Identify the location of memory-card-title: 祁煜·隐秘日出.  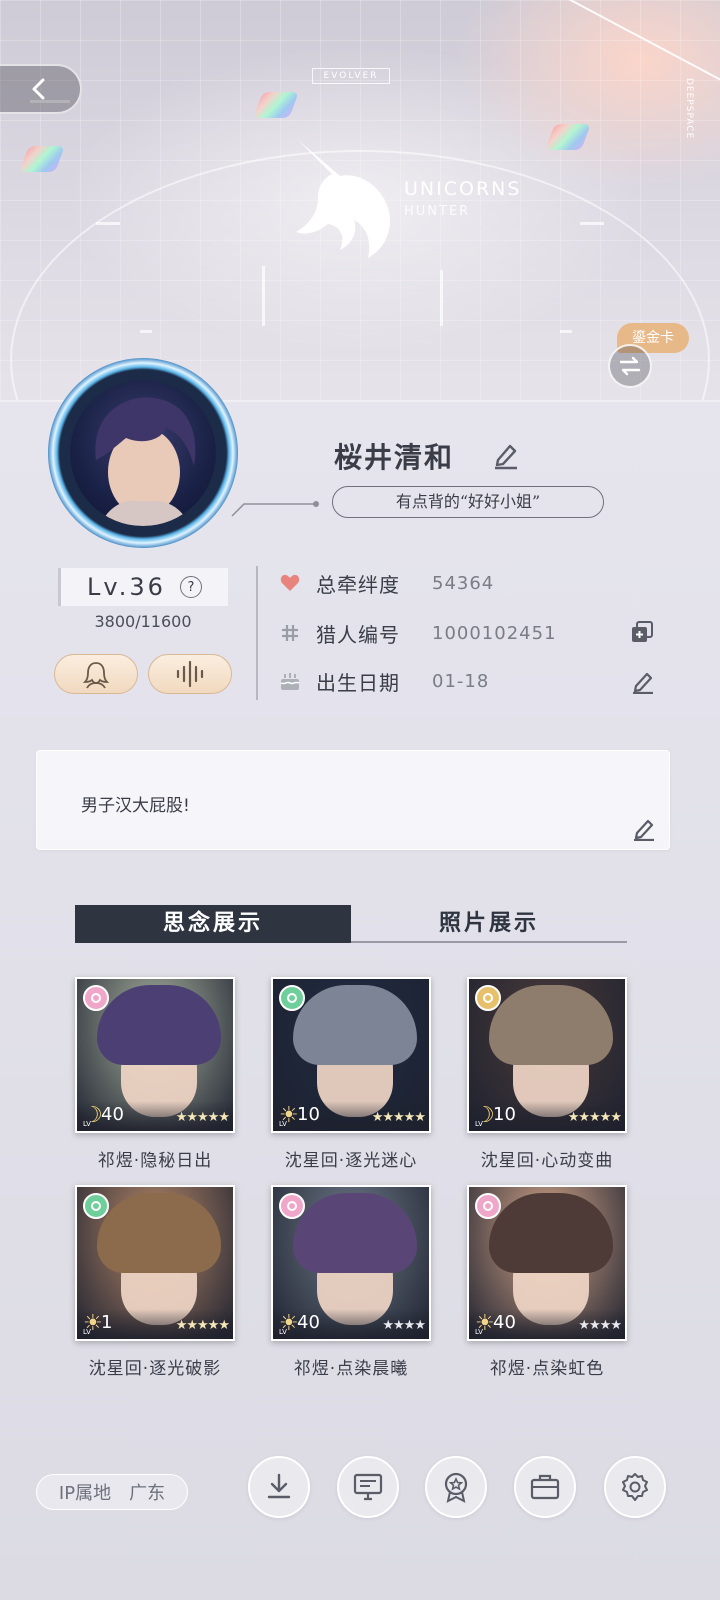
(155, 1161).